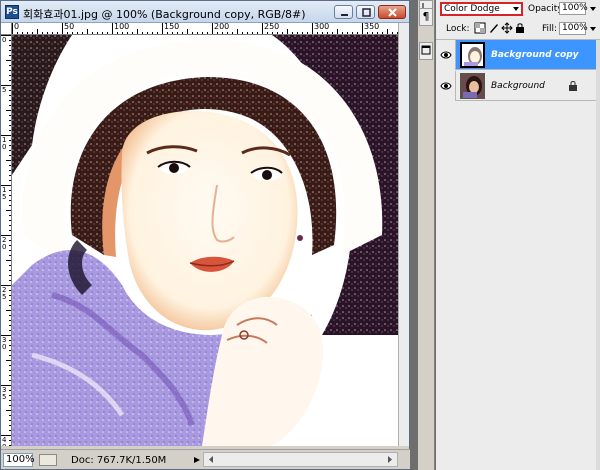  What do you see at coordinates (300, 459) in the screenshot?
I see `horizontal-scrollbar` at bounding box center [300, 459].